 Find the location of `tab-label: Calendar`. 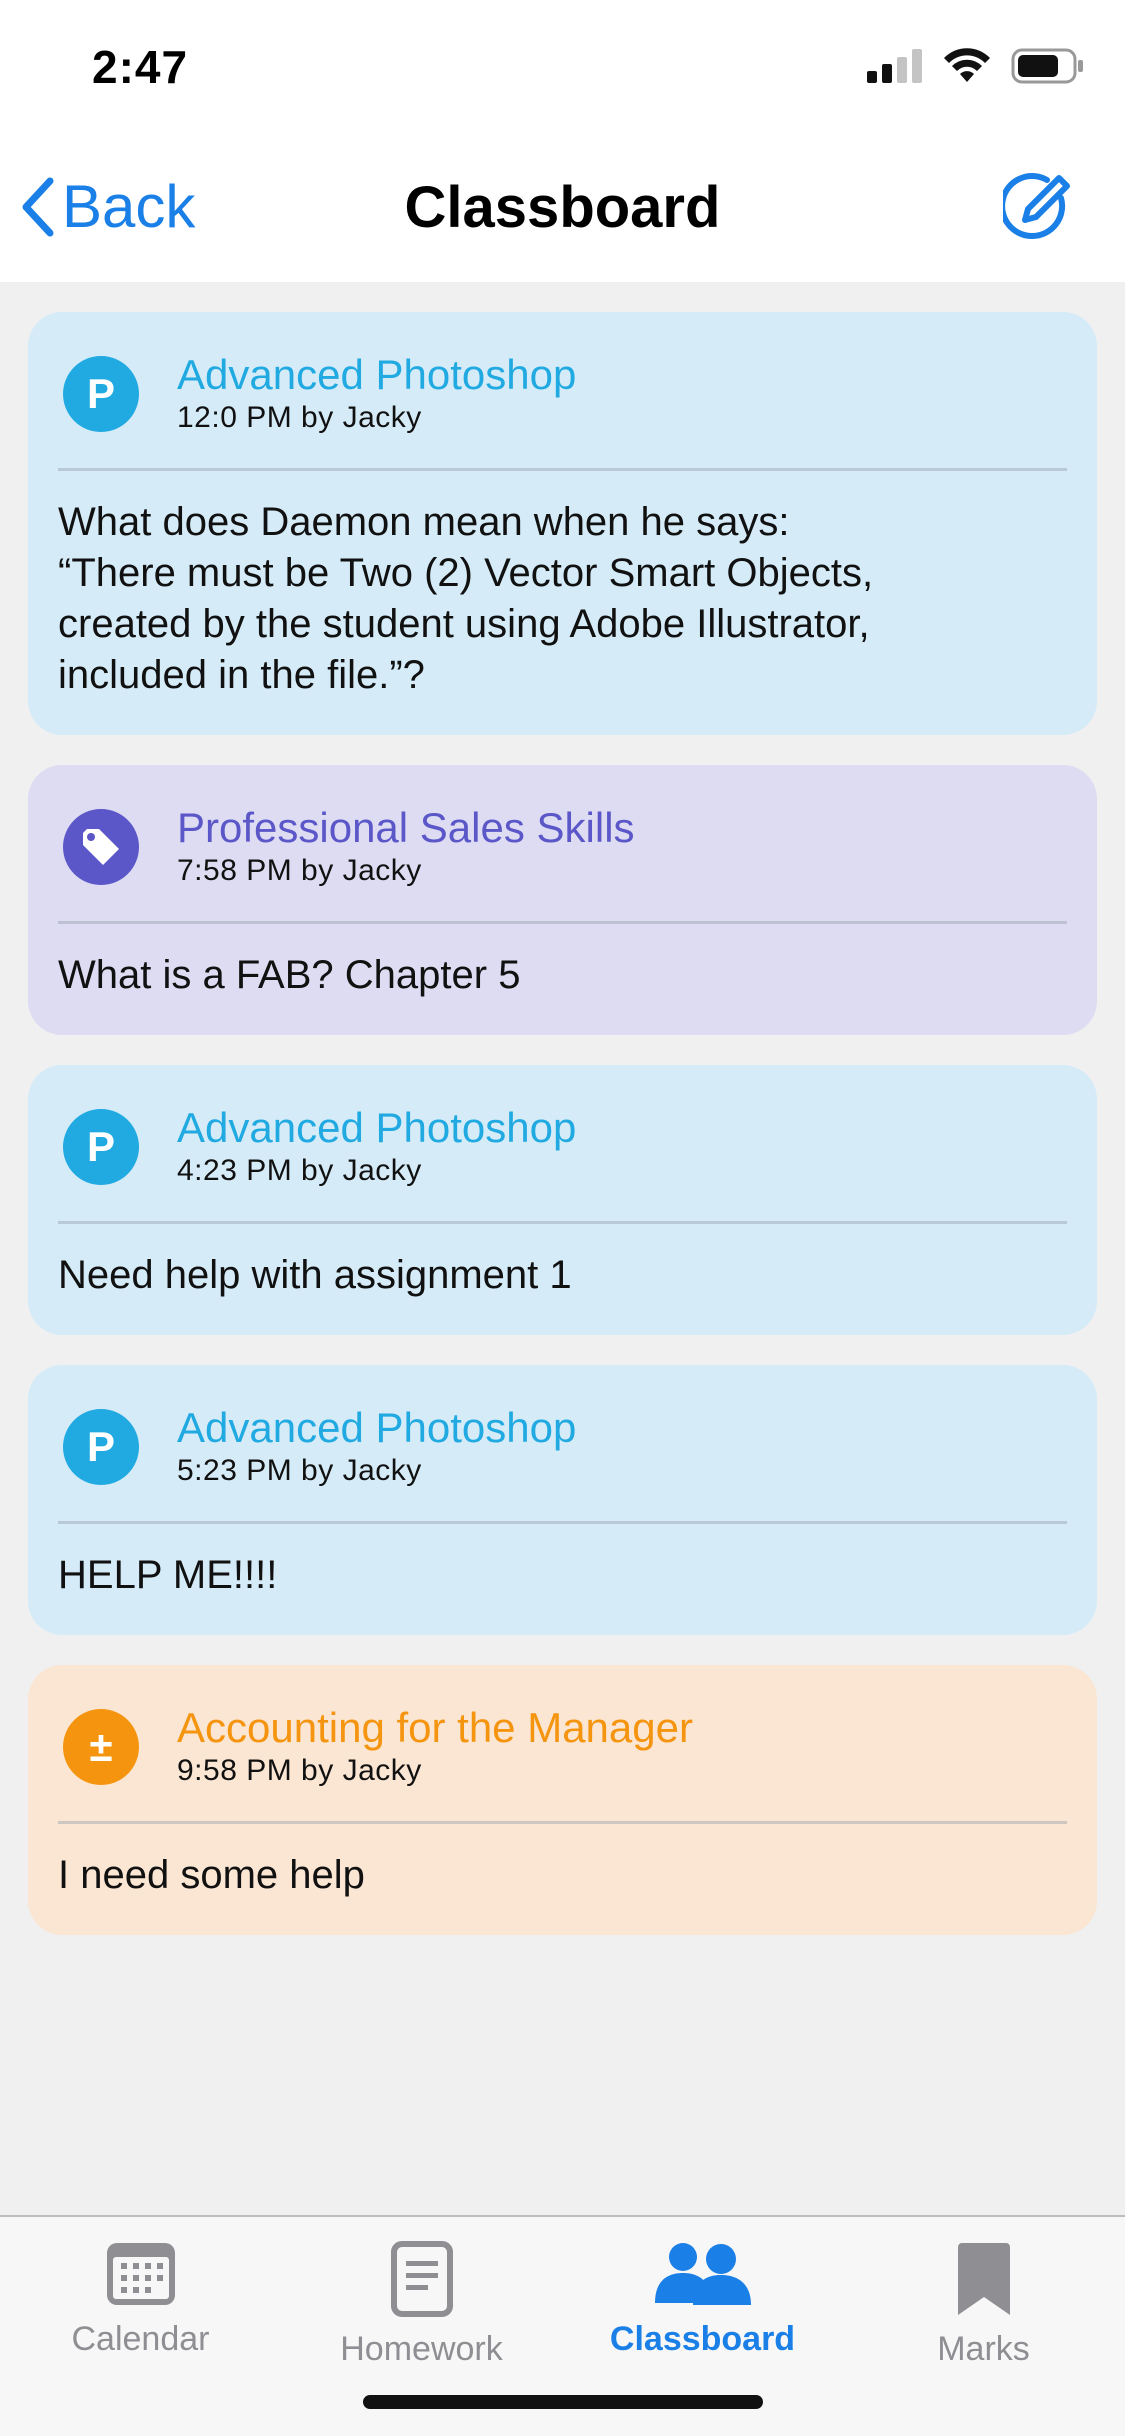

tab-label: Calendar is located at coordinates (140, 2339).